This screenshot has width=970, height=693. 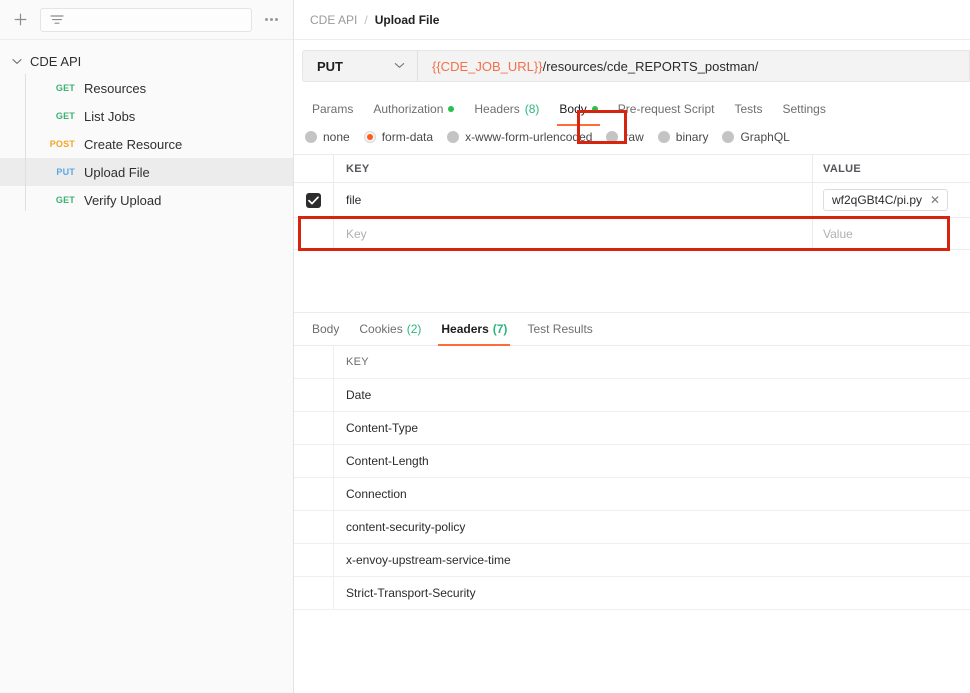 I want to click on file-chip: wf2qGBt4C/pi.py ✕, so click(x=886, y=200).